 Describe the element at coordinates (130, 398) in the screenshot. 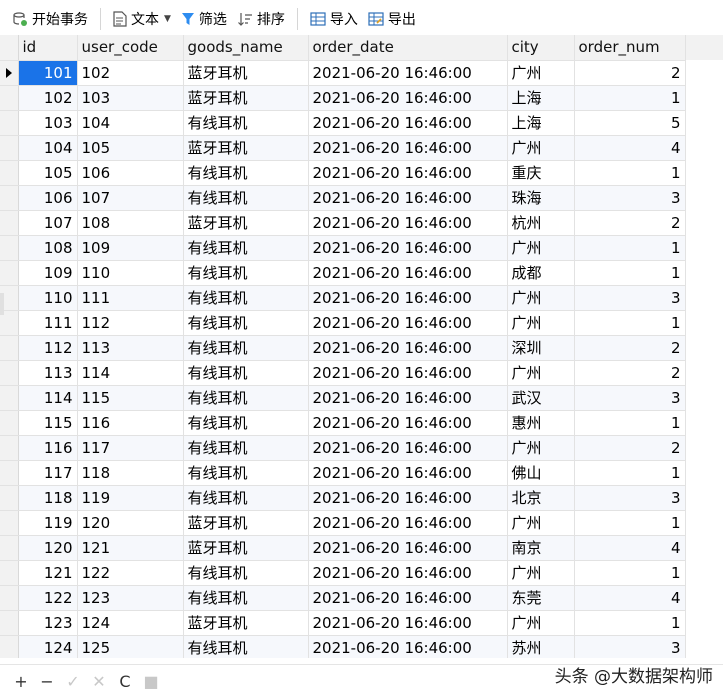

I see `cell-user-code: 115` at that location.